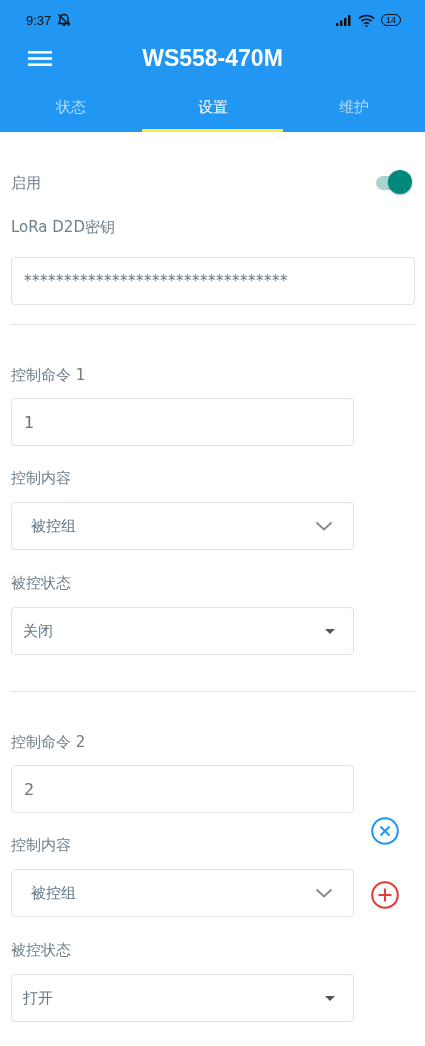  Describe the element at coordinates (212, 58) in the screenshot. I see `app-title: WS558-470M` at that location.